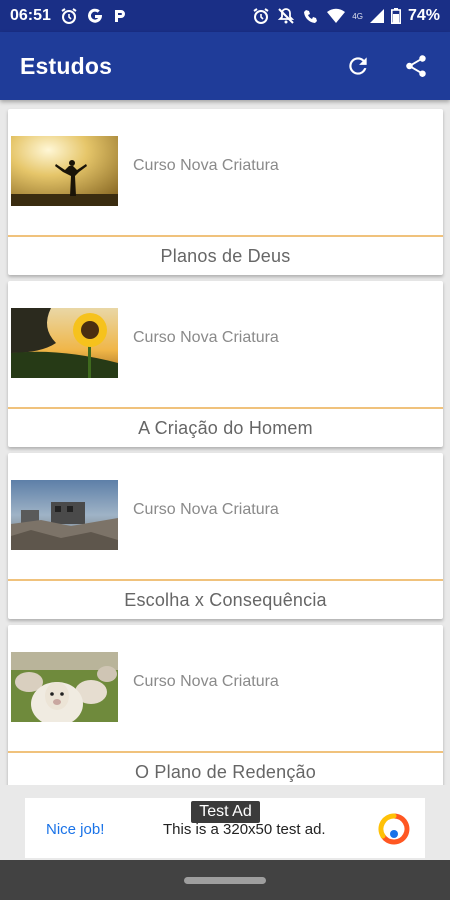 The image size is (450, 900). I want to click on ad-text: This is a 320x50 test ad., so click(244, 829).